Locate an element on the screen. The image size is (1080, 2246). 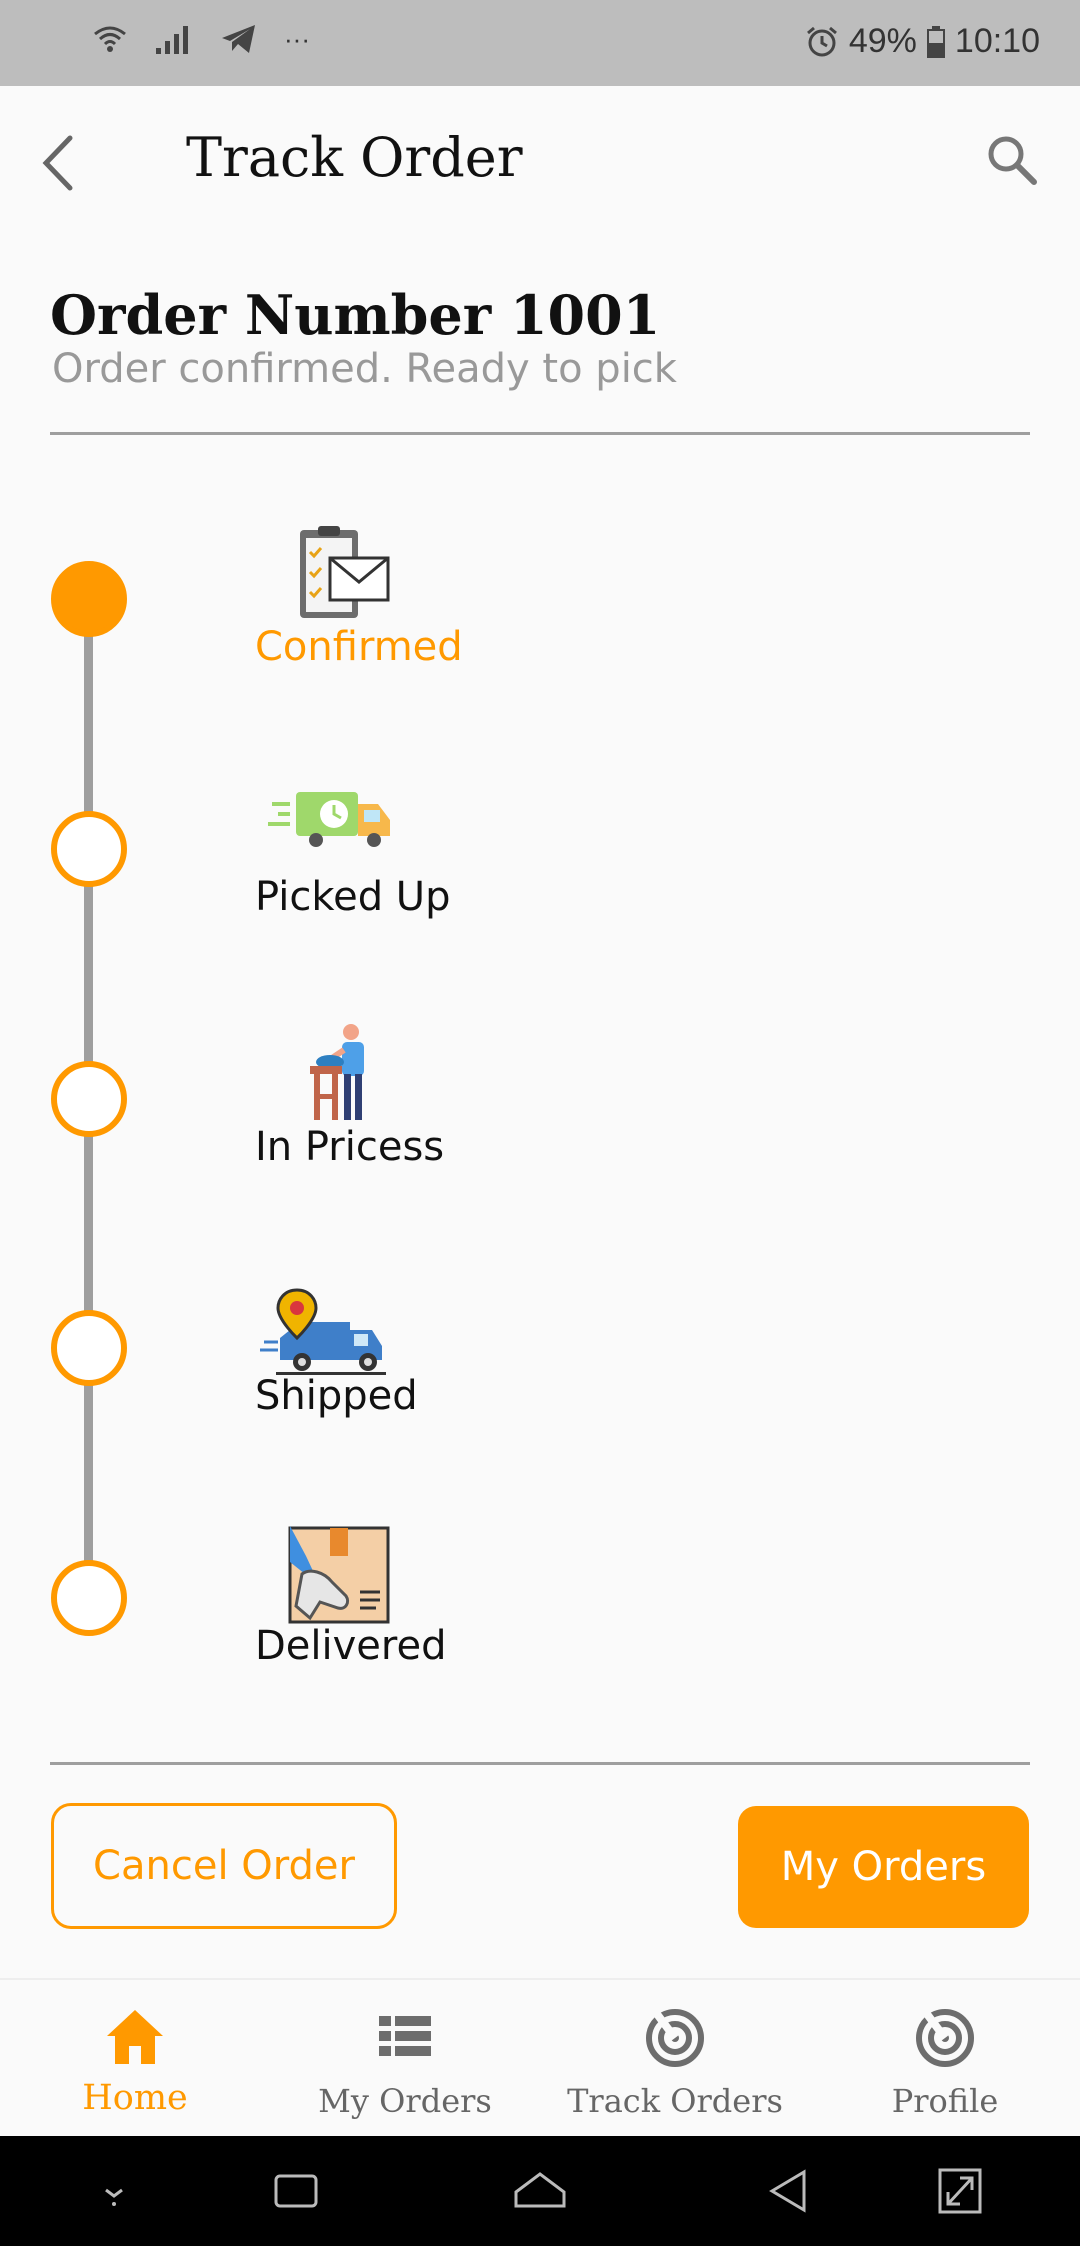
nav-item-track-orders: Track Orders is located at coordinates (675, 2059).